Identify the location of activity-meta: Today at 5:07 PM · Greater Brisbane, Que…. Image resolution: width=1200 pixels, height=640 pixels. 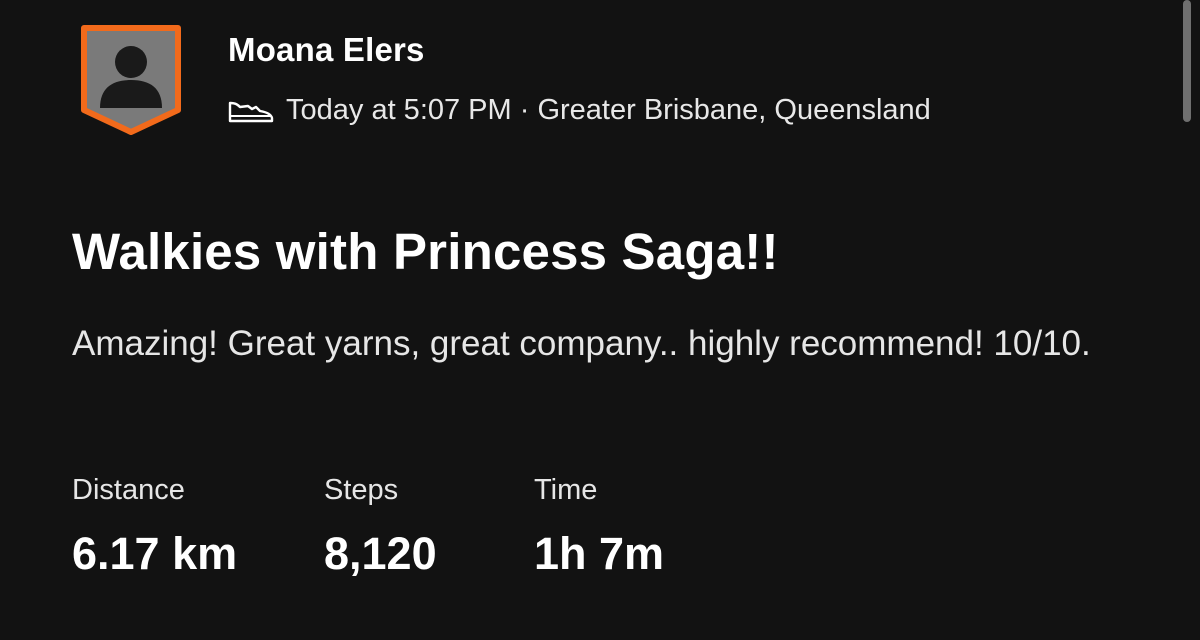
(578, 110).